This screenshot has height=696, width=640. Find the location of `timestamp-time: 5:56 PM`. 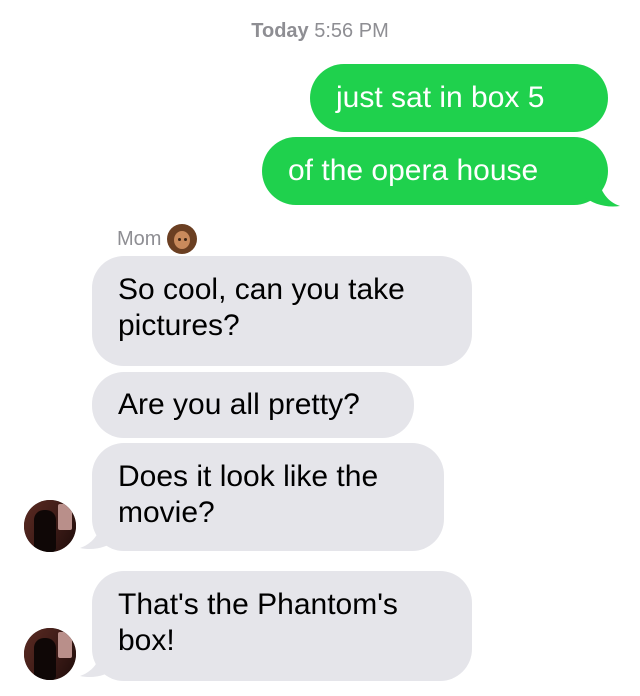

timestamp-time: 5:56 PM is located at coordinates (351, 31).